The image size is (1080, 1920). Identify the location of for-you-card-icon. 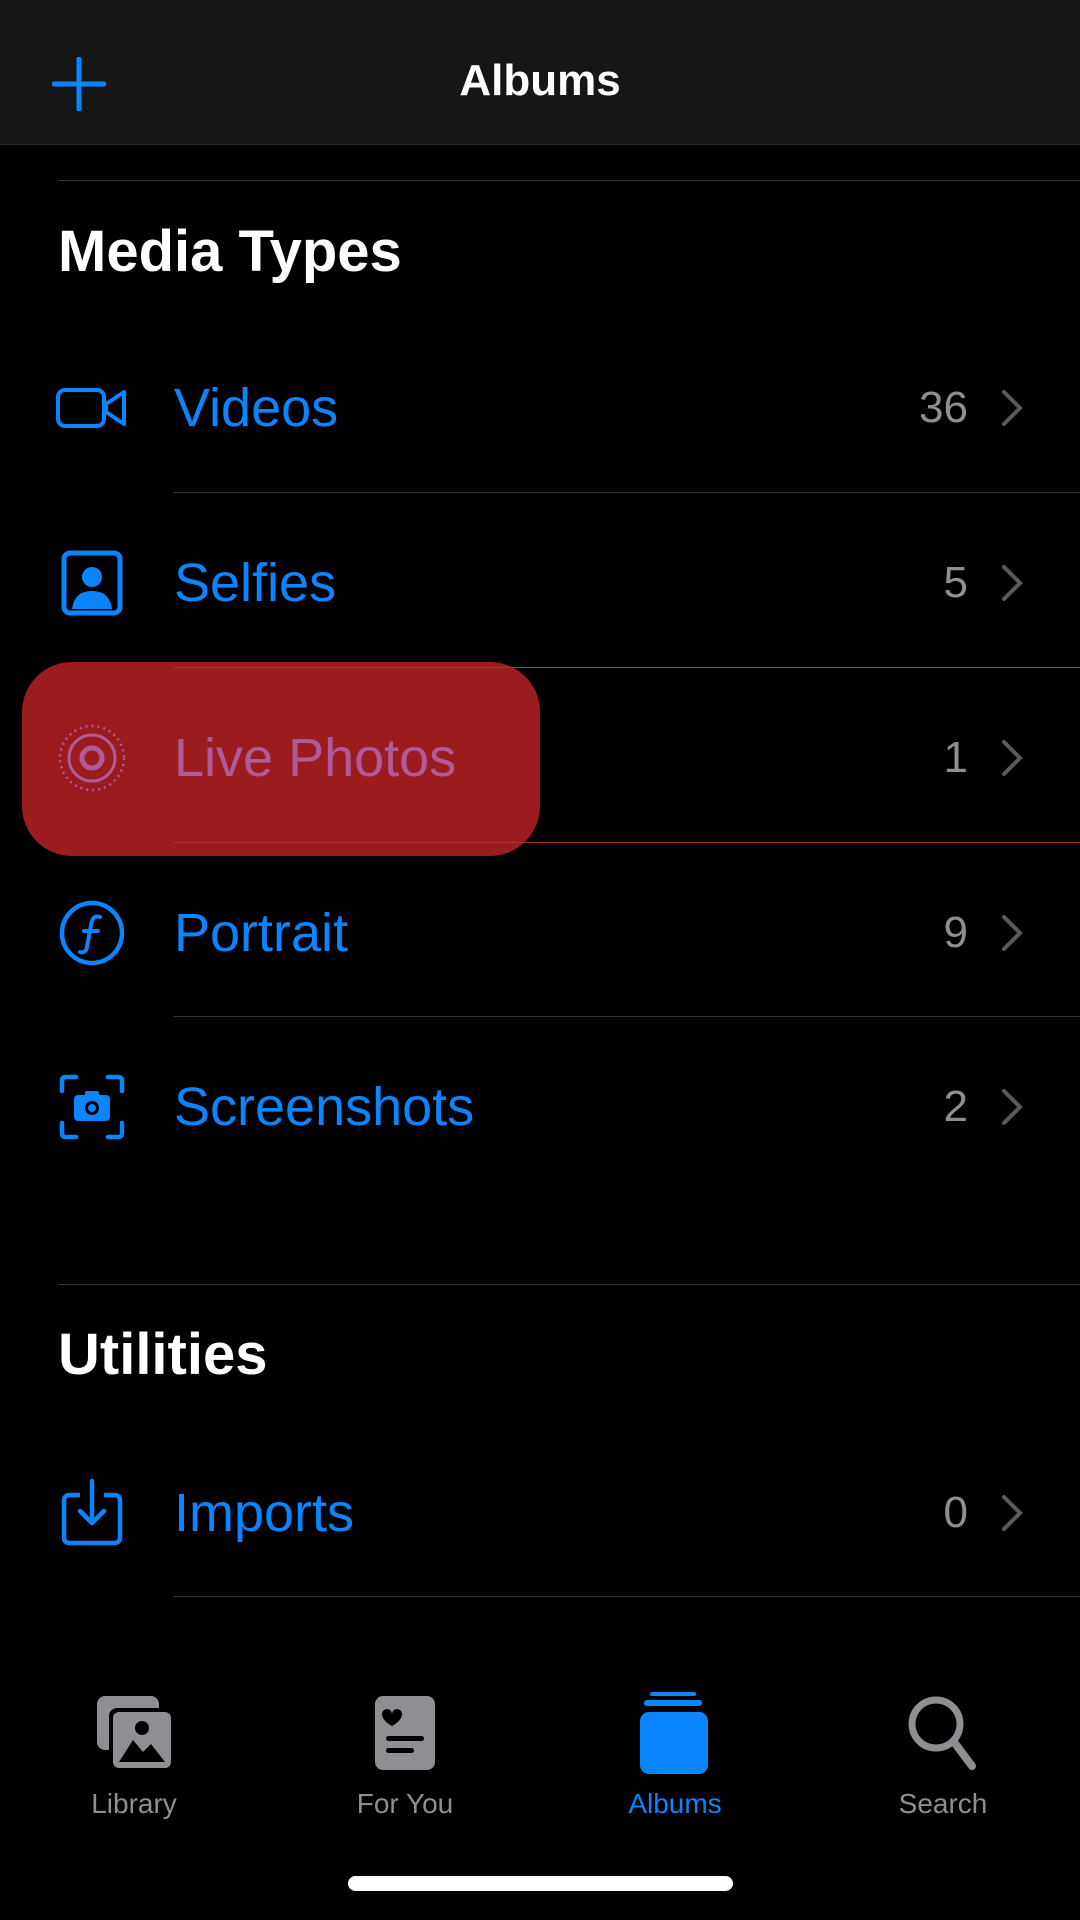
(405, 1733).